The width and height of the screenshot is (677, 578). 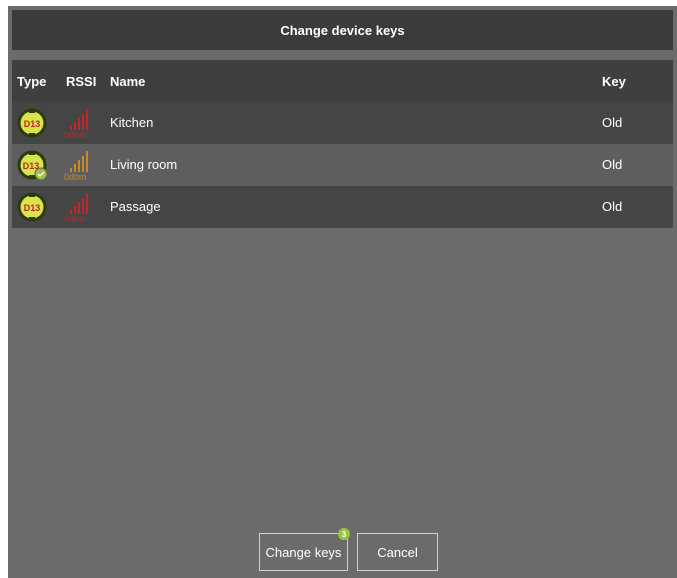 I want to click on table-row: D13 0dbm Passage Old, so click(x=342, y=207).